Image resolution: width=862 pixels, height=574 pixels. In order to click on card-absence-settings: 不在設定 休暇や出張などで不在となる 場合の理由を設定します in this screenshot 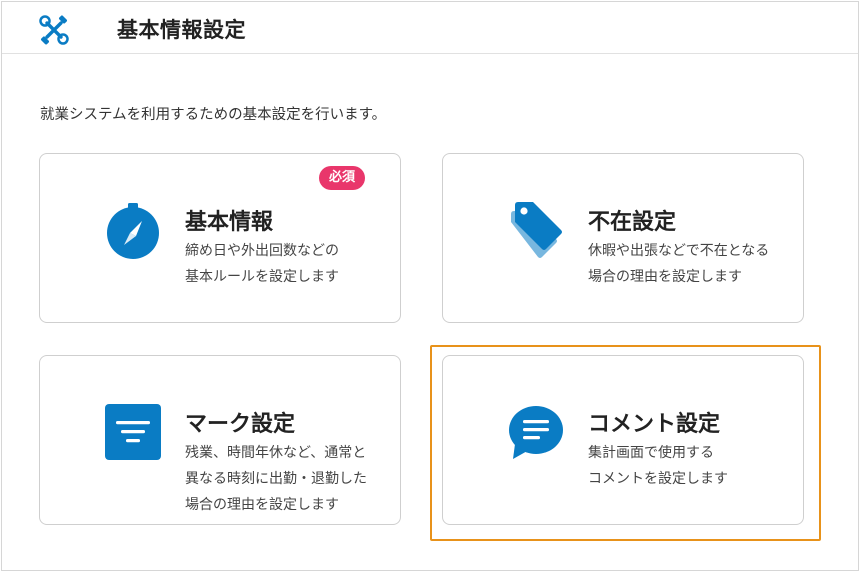, I will do `click(623, 238)`.